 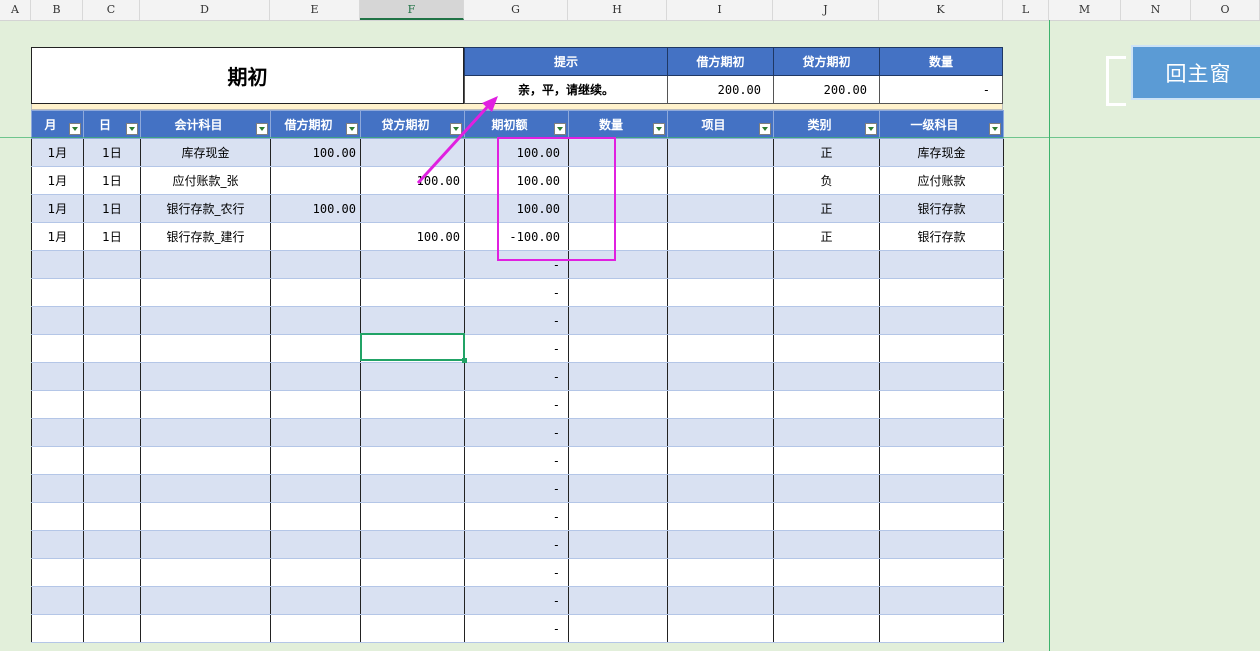 What do you see at coordinates (941, 10) in the screenshot?
I see `column-header-k: K` at bounding box center [941, 10].